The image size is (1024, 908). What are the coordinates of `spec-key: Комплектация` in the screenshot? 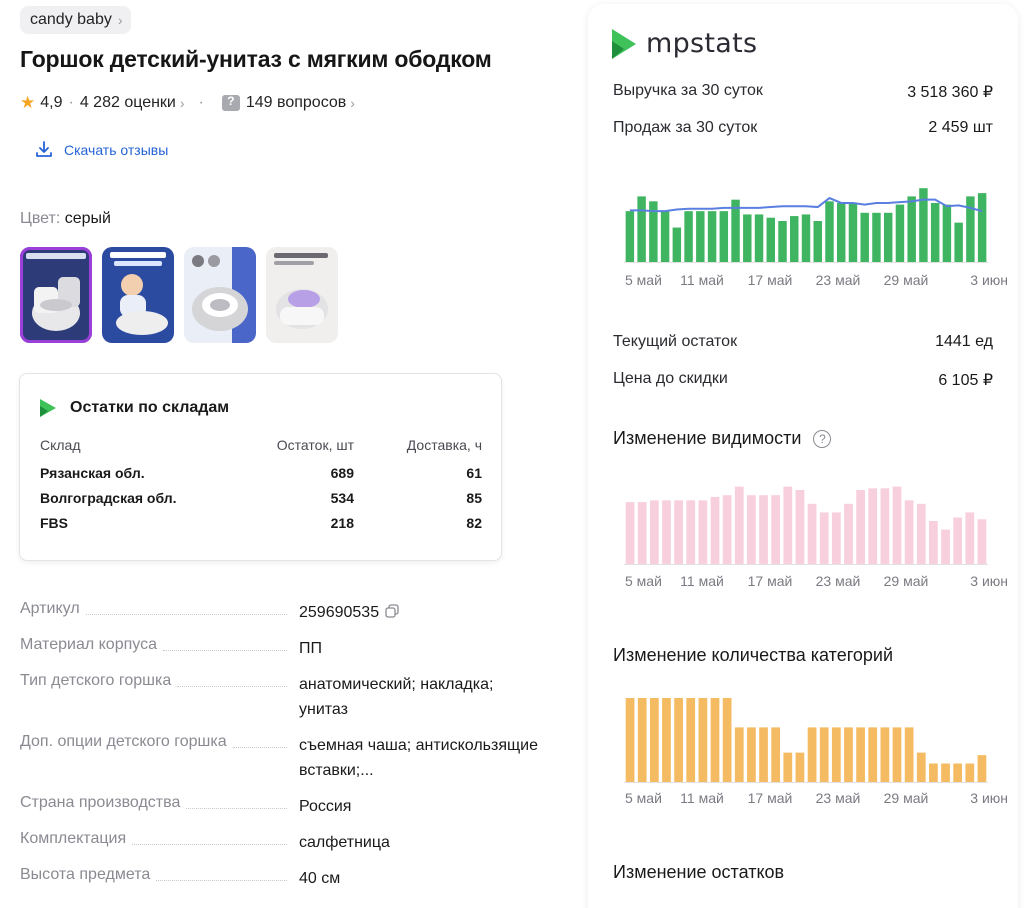 It's located at (76, 839).